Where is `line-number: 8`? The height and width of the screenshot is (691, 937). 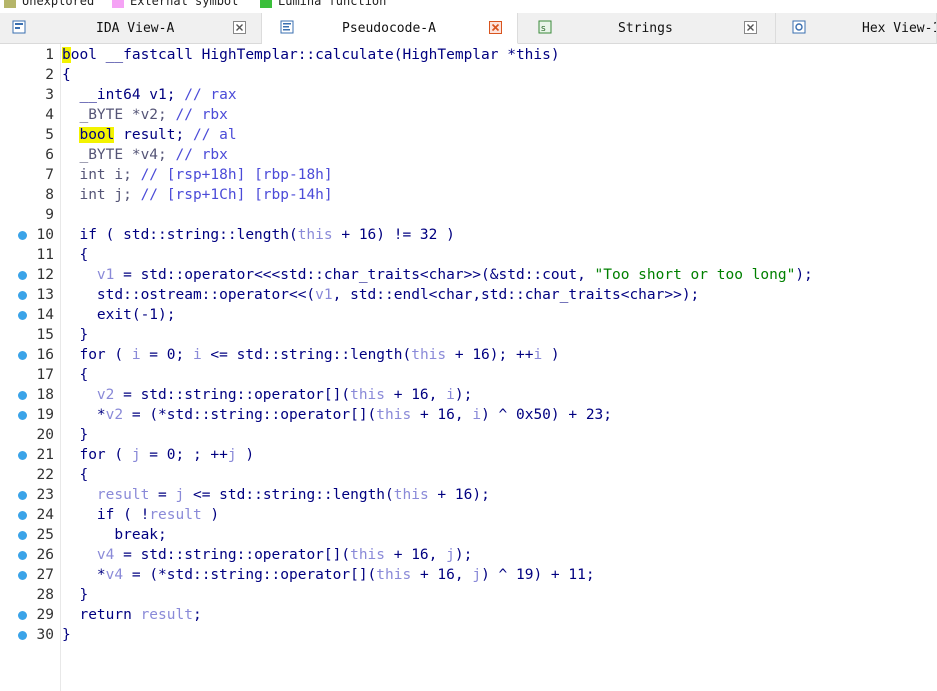
line-number: 8 is located at coordinates (49, 195).